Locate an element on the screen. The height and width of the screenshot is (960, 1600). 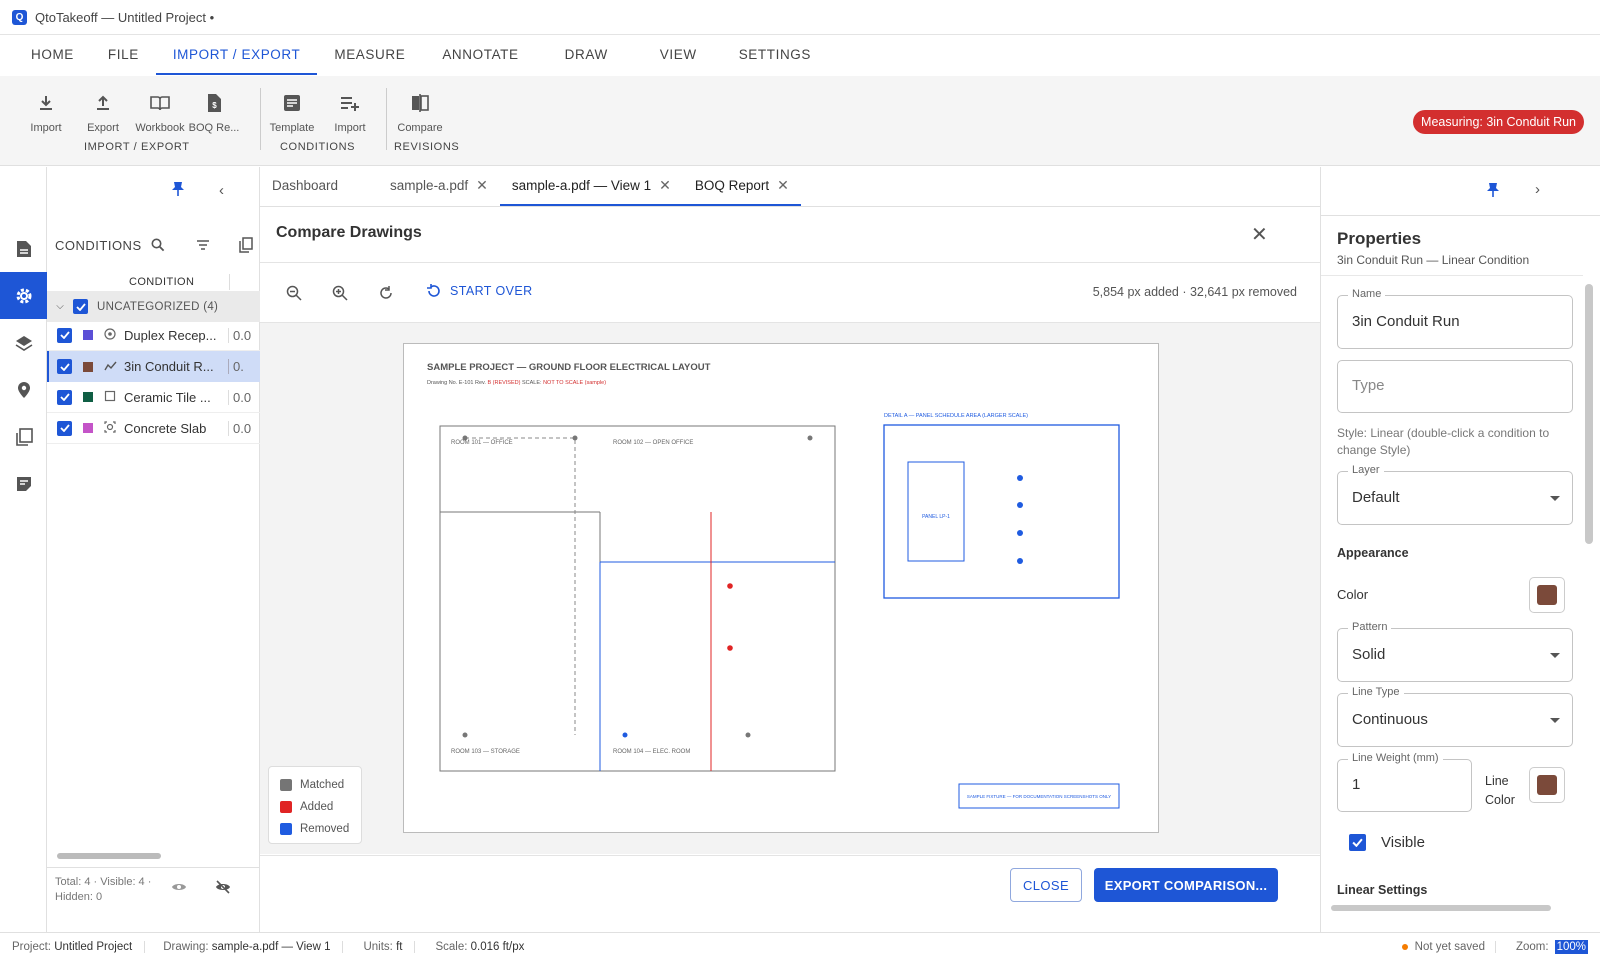
legend-swatch is located at coordinates (286, 785).